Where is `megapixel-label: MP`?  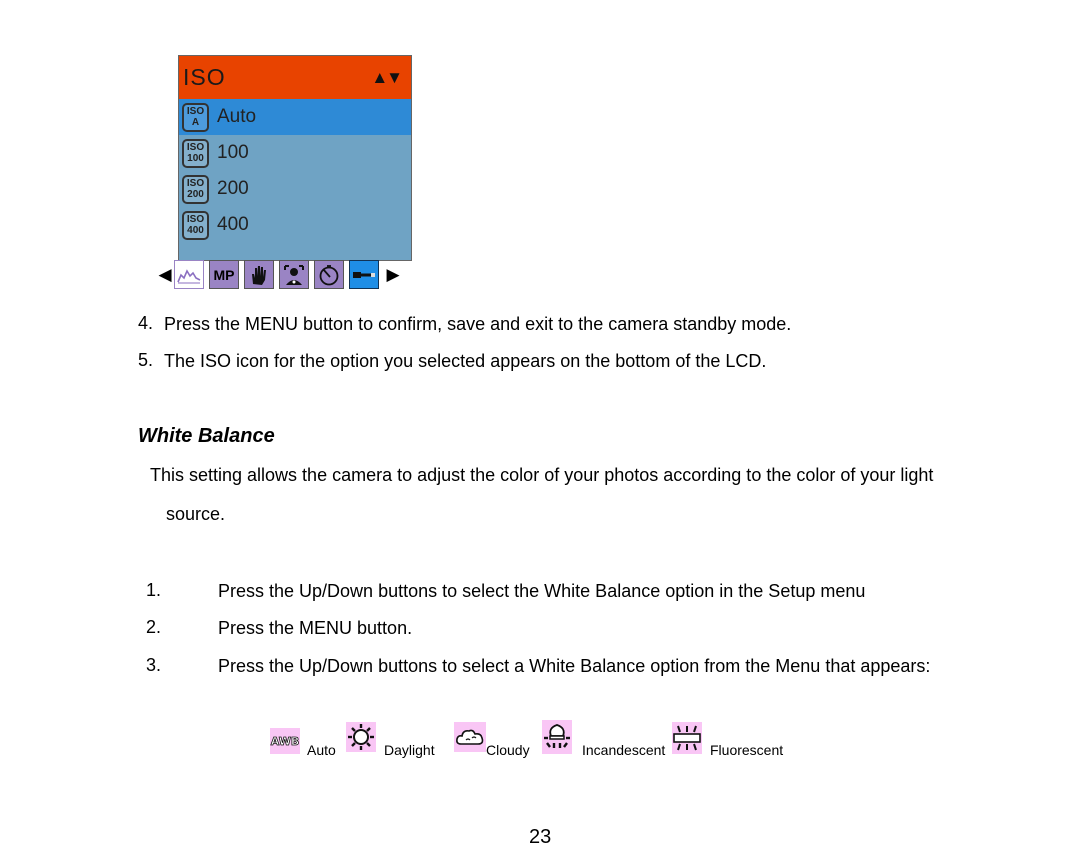
megapixel-label: MP is located at coordinates (224, 274).